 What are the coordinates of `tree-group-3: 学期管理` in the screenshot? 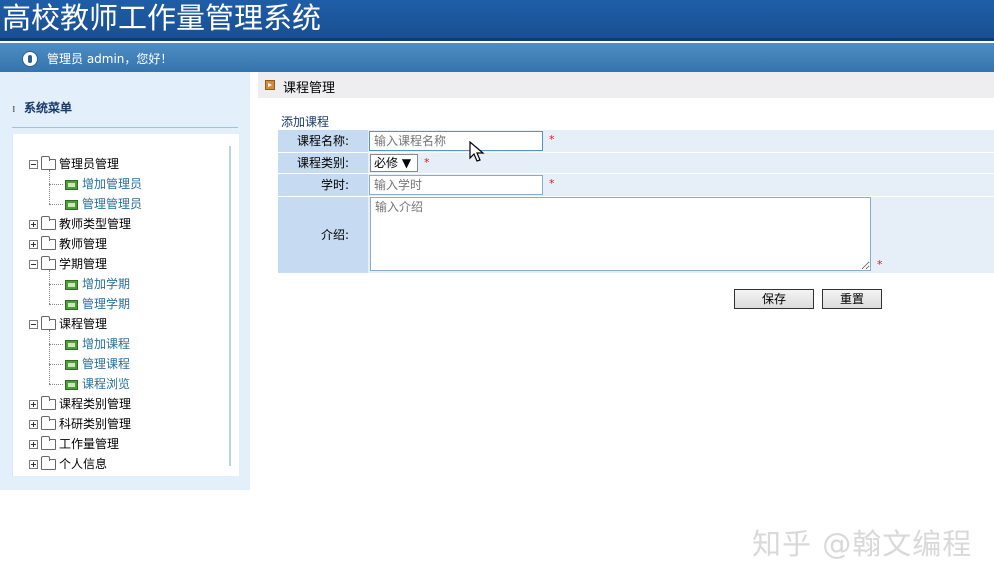 It's located at (68, 264).